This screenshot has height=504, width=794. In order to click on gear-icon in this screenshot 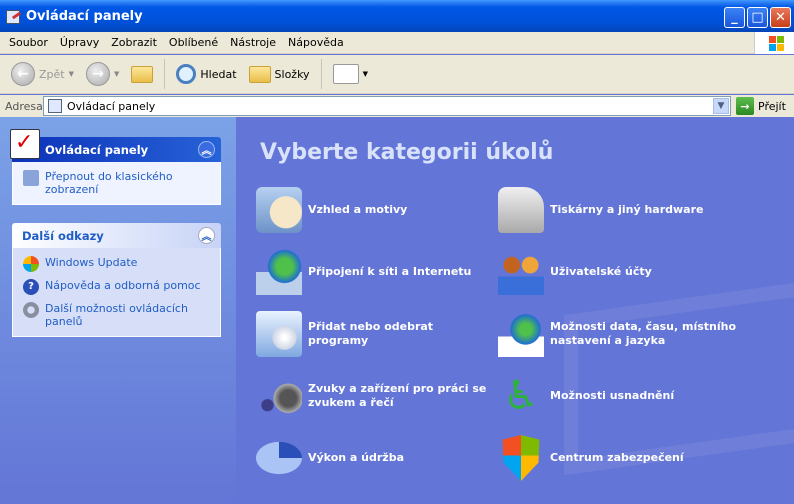, I will do `click(31, 310)`.